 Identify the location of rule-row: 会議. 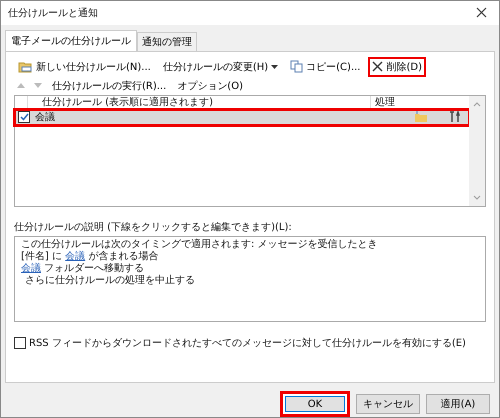
(242, 117).